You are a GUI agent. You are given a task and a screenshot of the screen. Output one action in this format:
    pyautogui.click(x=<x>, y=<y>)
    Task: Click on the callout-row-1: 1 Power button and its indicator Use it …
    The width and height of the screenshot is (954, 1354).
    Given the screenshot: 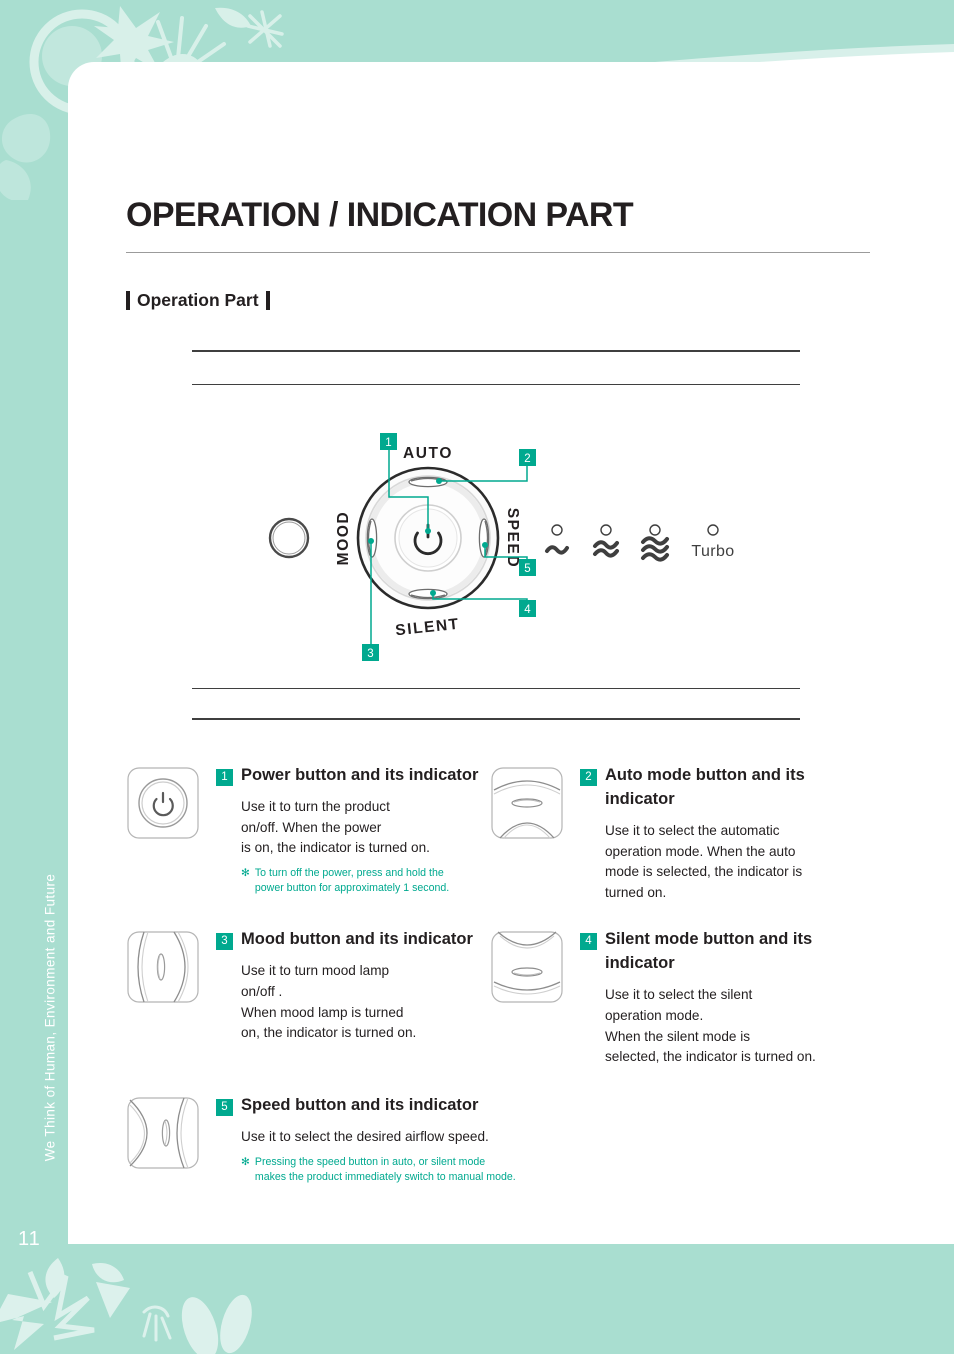 What is the action you would take?
    pyautogui.click(x=498, y=831)
    